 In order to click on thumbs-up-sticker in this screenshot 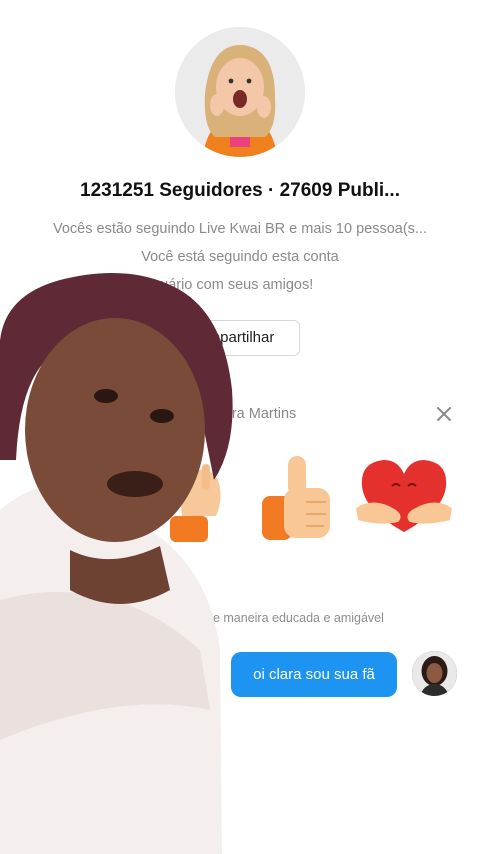, I will do `click(296, 498)`.